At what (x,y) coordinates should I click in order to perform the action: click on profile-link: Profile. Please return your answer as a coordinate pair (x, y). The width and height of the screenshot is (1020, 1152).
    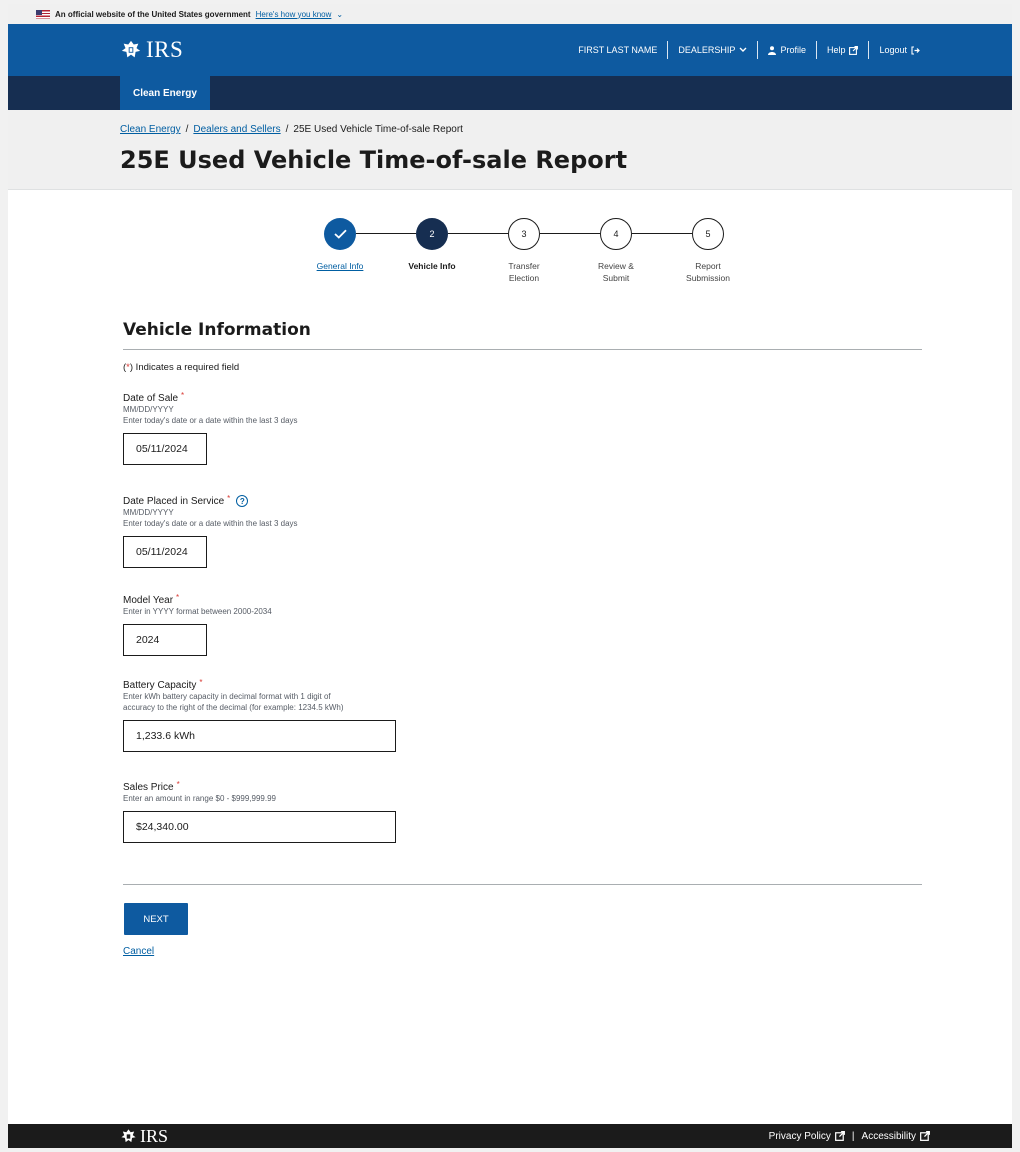
    Looking at the image, I should click on (787, 50).